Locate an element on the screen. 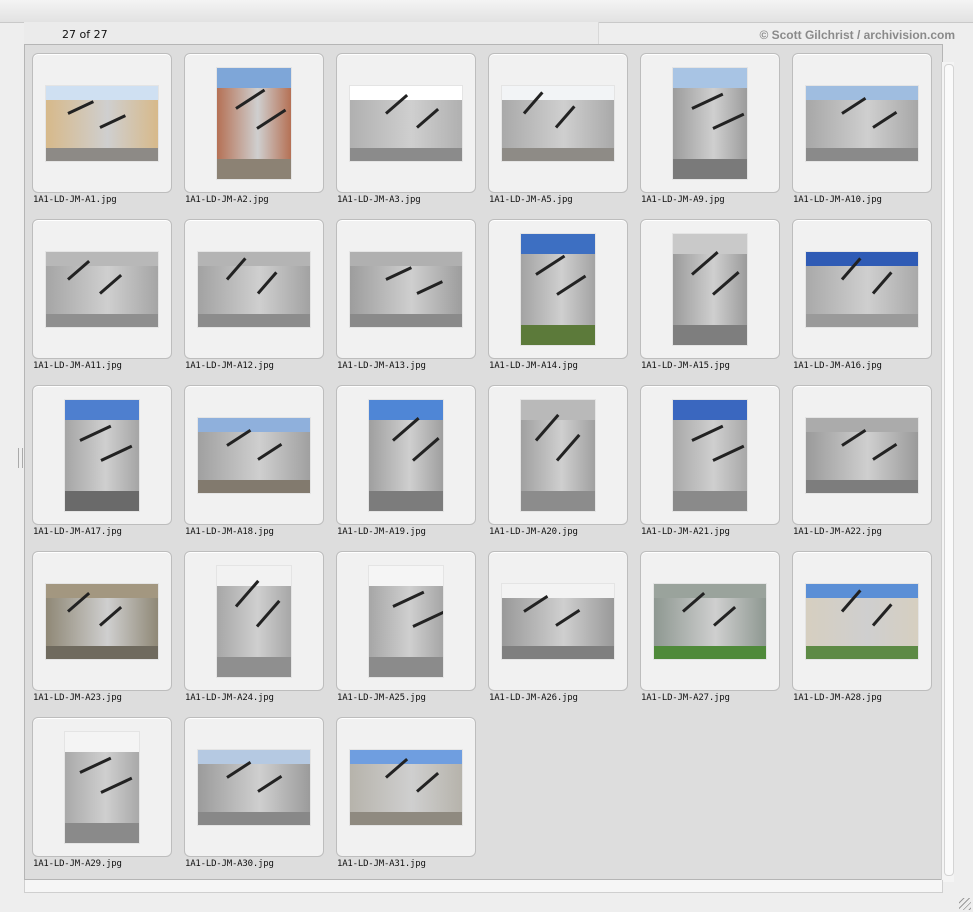 The image size is (973, 912). thumbnail-item: 1A1-LD-JM-A17.jpg is located at coordinates (101, 460).